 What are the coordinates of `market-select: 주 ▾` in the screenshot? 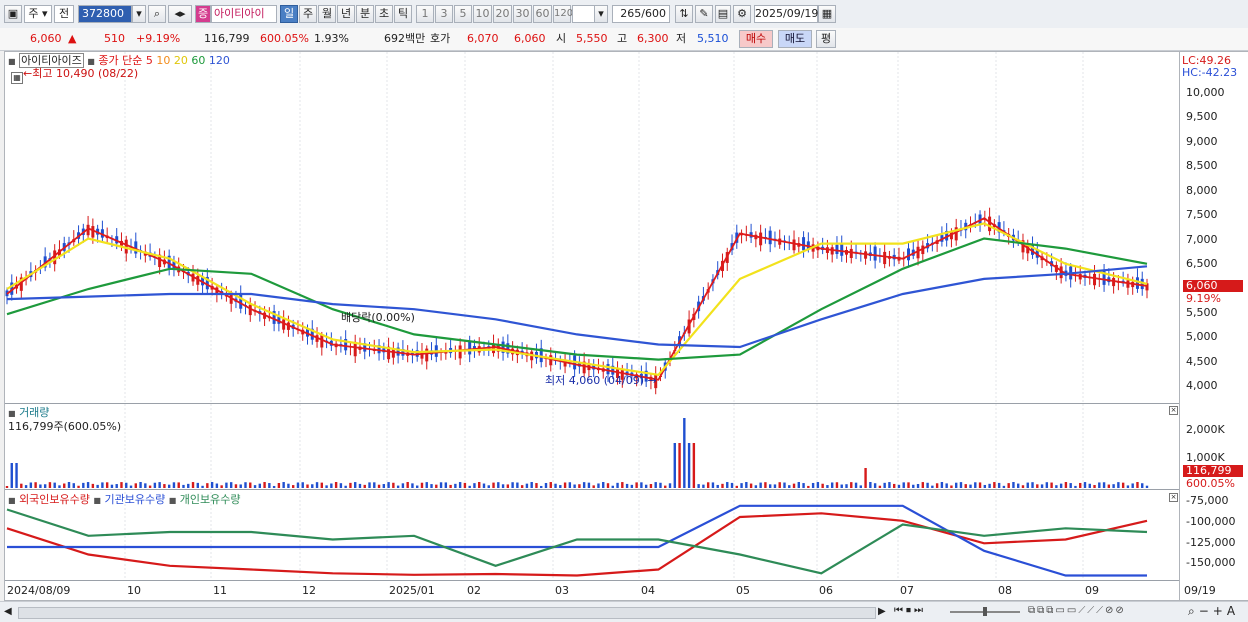 It's located at (38, 14).